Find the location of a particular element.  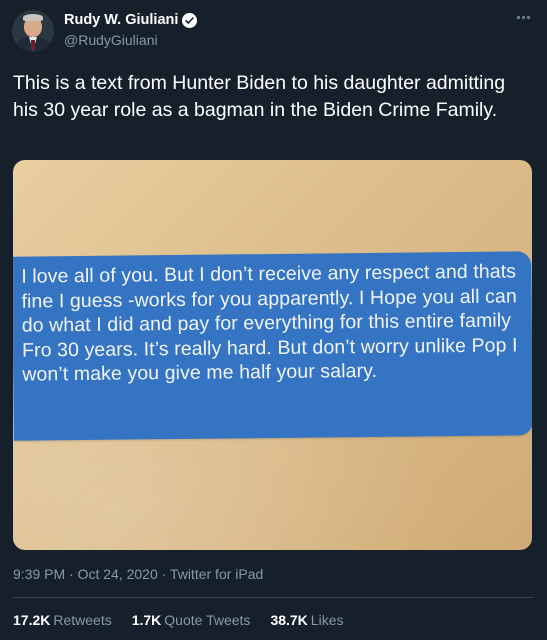

author-name-row: Rudy W. Giuliani is located at coordinates (131, 20).